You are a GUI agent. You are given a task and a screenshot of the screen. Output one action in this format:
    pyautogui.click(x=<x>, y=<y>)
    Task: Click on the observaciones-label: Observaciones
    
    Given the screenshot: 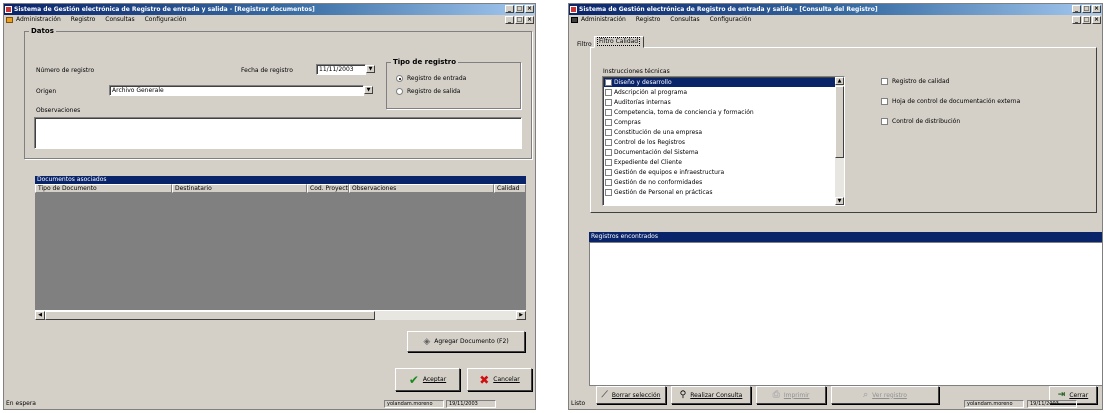 What is the action you would take?
    pyautogui.click(x=58, y=110)
    